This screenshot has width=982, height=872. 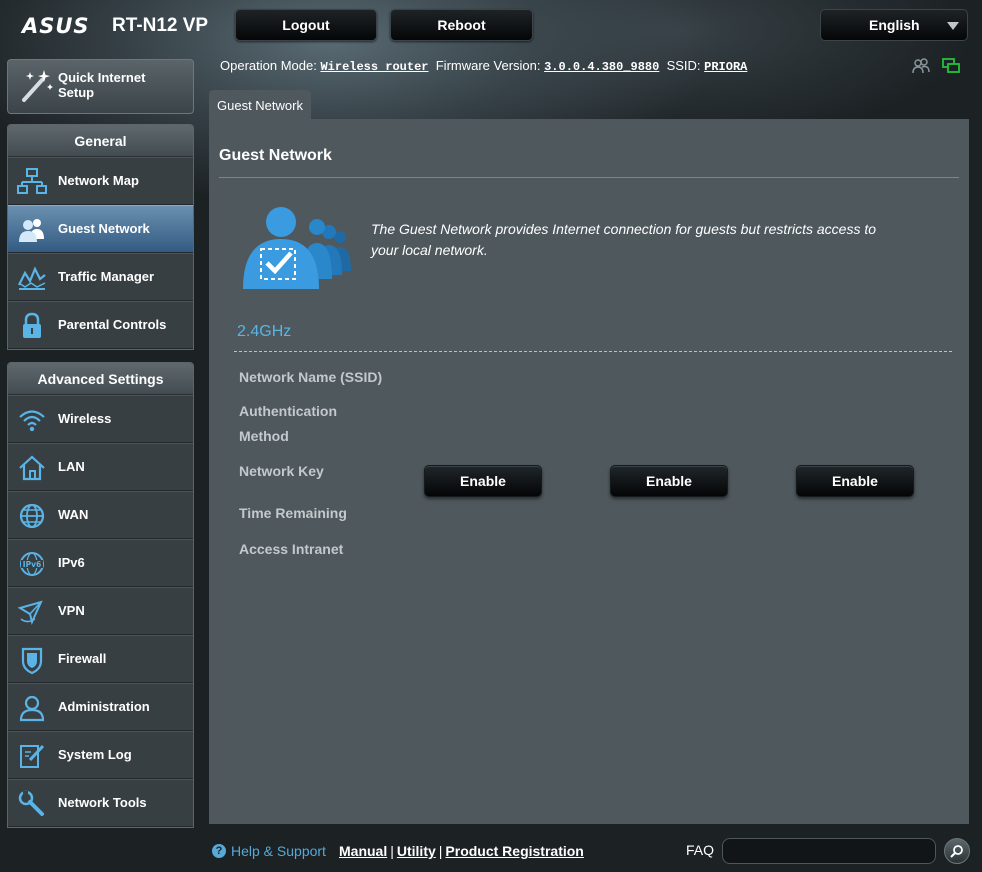 I want to click on sidebar-item-wireless: Wireless, so click(x=100, y=419).